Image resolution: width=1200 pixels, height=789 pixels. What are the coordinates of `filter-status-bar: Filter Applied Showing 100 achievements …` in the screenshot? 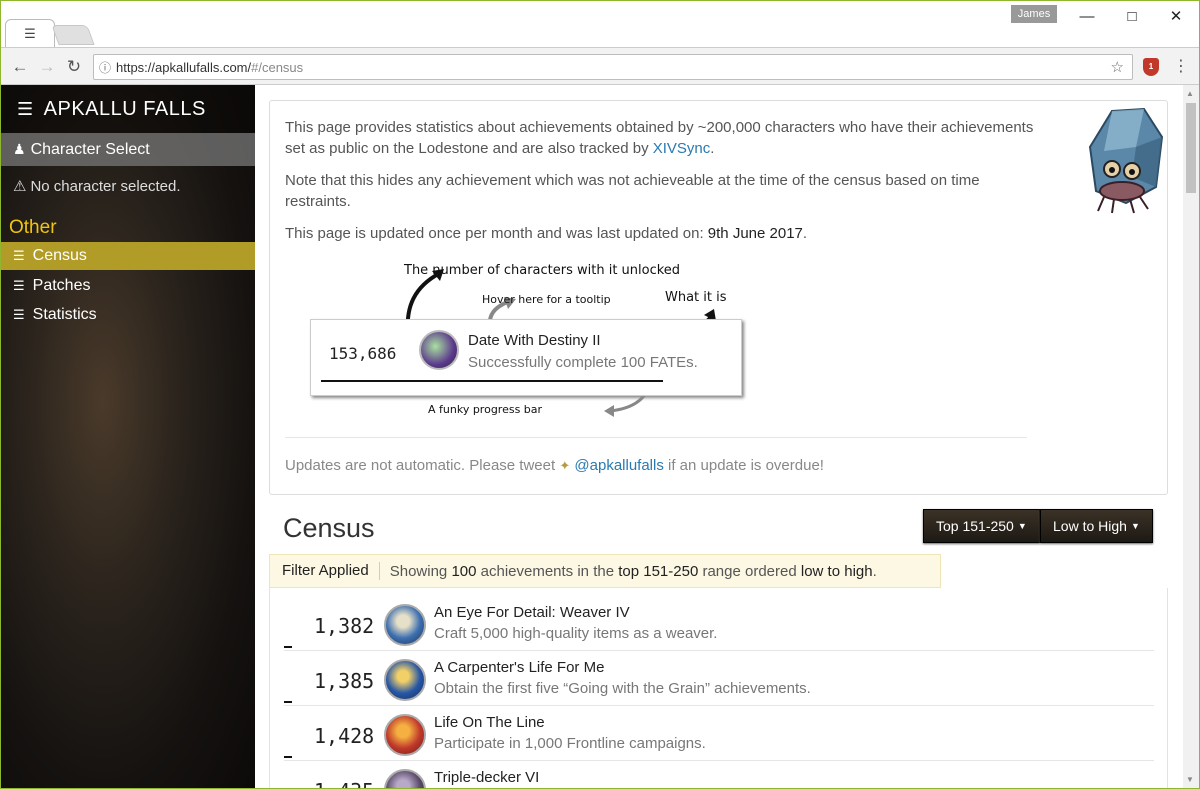 It's located at (605, 571).